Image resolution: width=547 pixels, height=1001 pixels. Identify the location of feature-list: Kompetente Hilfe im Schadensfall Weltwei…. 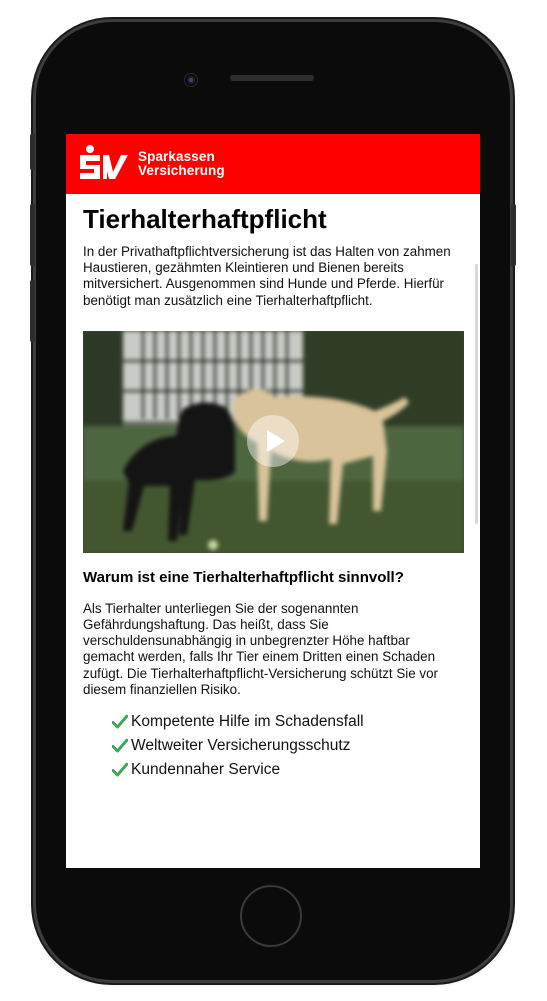
(273, 746).